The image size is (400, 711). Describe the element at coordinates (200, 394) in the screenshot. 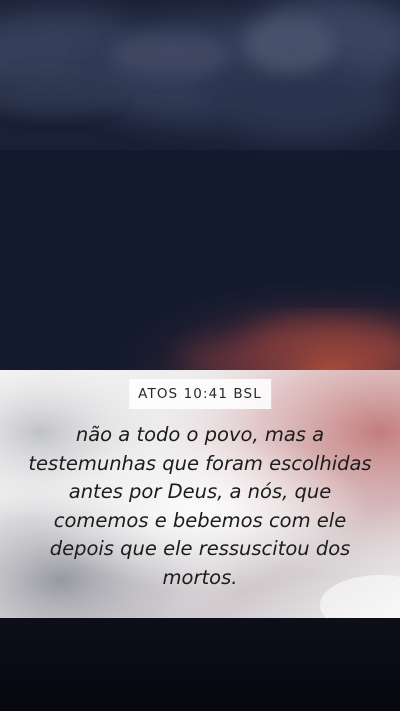

I see `verse-reference: ATOS 10:41 BSL` at that location.